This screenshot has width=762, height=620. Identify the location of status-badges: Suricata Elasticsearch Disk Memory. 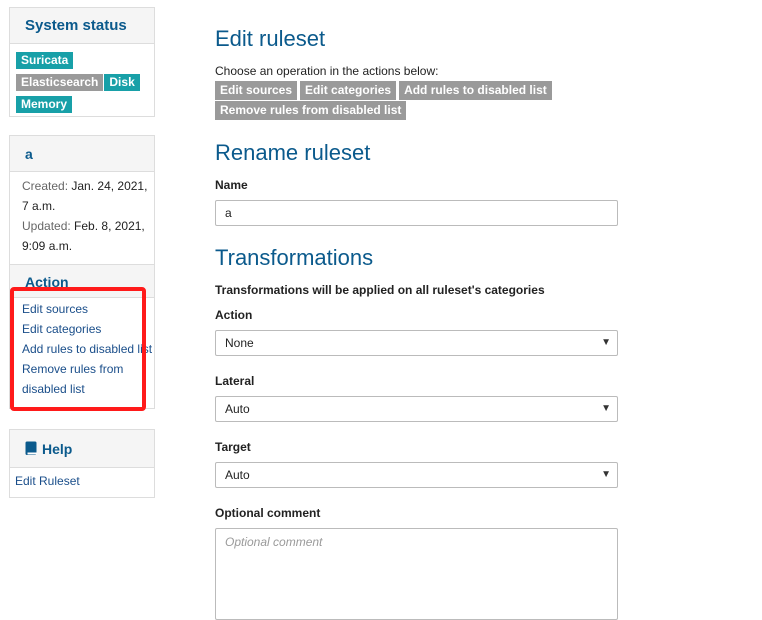
(82, 80).